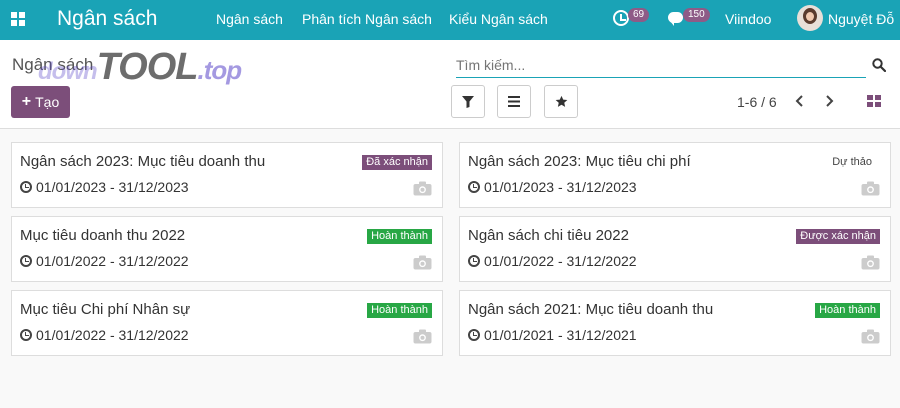 This screenshot has width=900, height=408. What do you see at coordinates (105, 309) in the screenshot?
I see `card-title: Mục tiêu Chi phí Nhân sự` at bounding box center [105, 309].